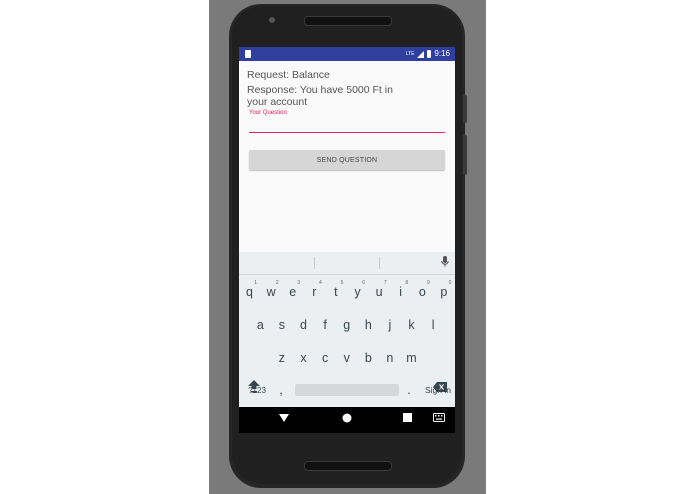 This screenshot has height=494, width=695. I want to click on key-label: z, so click(282, 358).